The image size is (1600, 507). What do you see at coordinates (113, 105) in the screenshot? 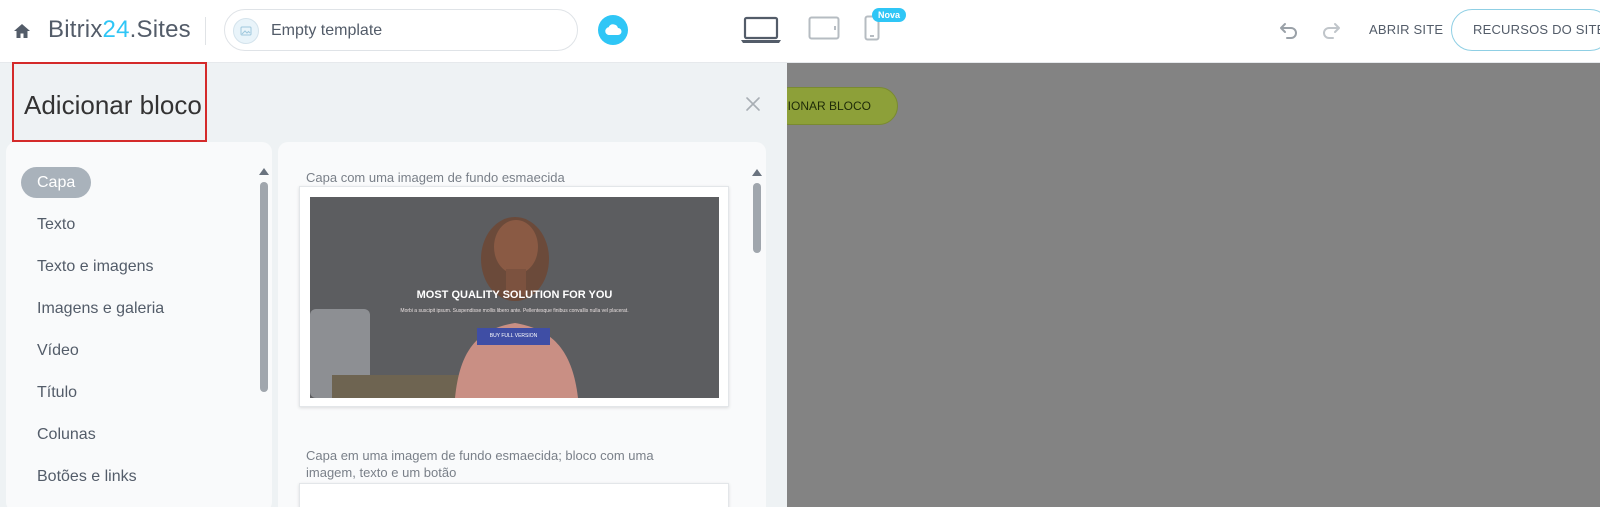
I see `panel-title: Adicionar bloco` at bounding box center [113, 105].